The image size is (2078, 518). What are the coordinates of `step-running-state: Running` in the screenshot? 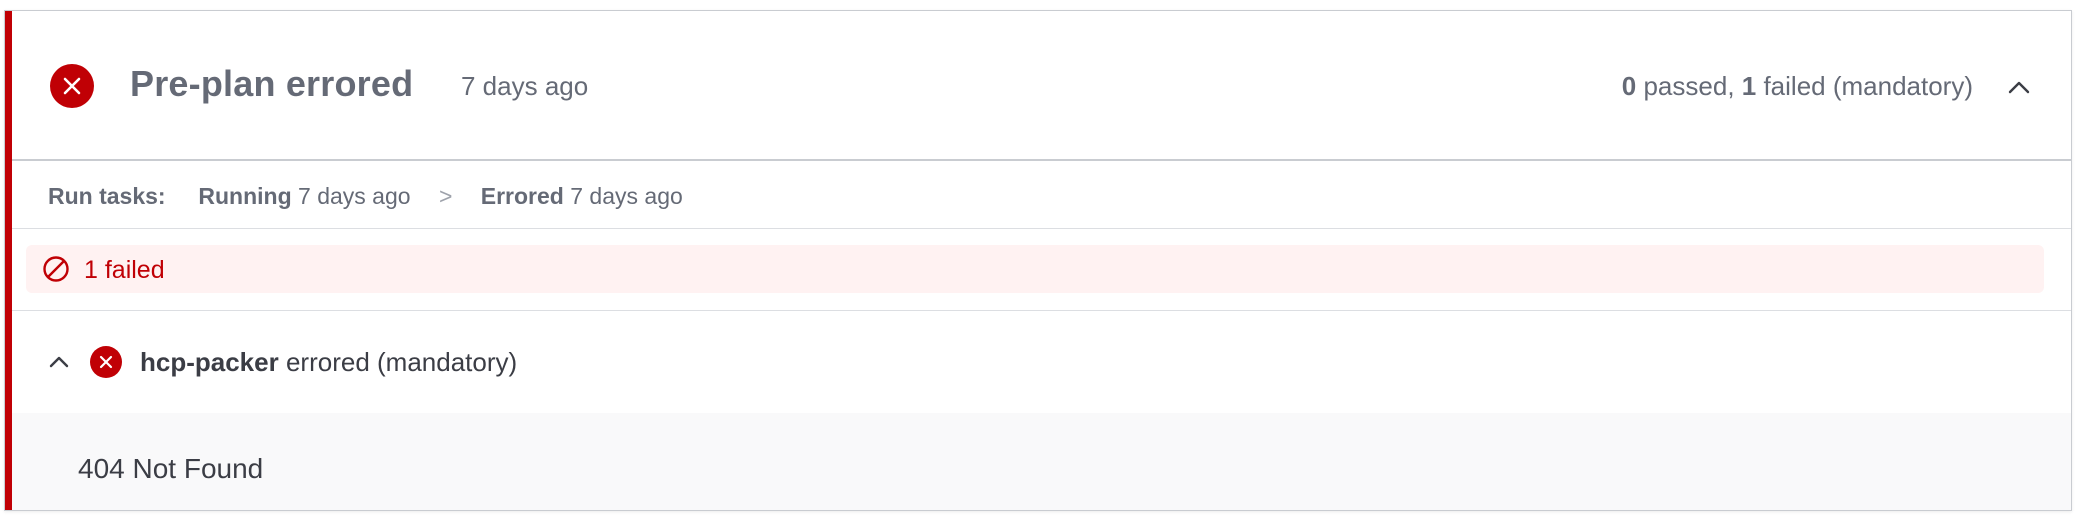 It's located at (245, 196).